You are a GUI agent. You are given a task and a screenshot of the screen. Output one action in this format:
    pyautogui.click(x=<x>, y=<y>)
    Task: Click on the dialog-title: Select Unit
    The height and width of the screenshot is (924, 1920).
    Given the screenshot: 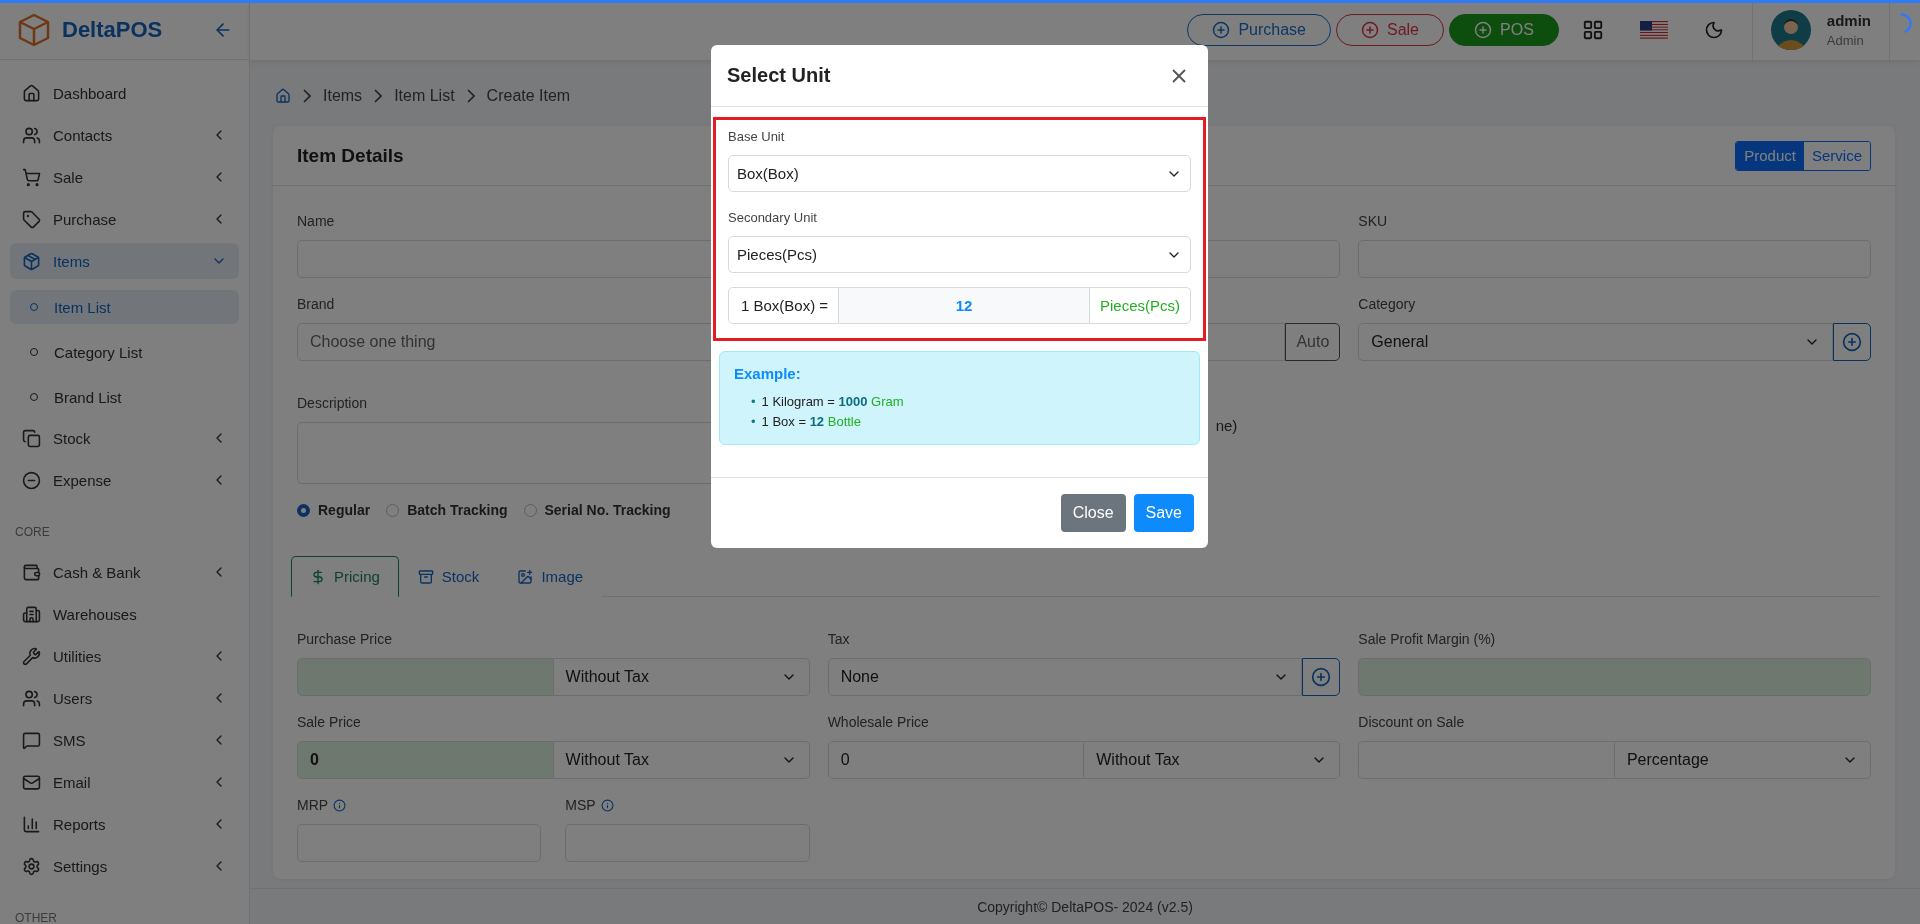 What is the action you would take?
    pyautogui.click(x=779, y=75)
    